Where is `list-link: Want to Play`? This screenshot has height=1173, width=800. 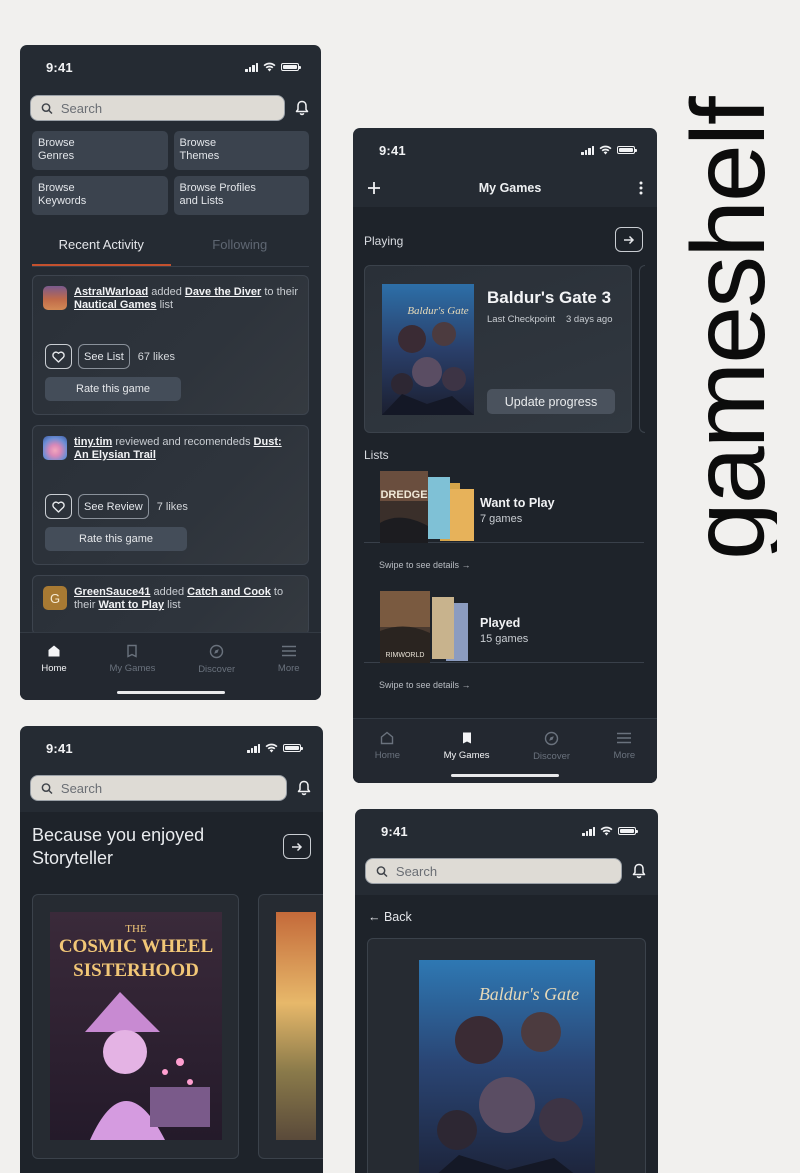 list-link: Want to Play is located at coordinates (131, 605).